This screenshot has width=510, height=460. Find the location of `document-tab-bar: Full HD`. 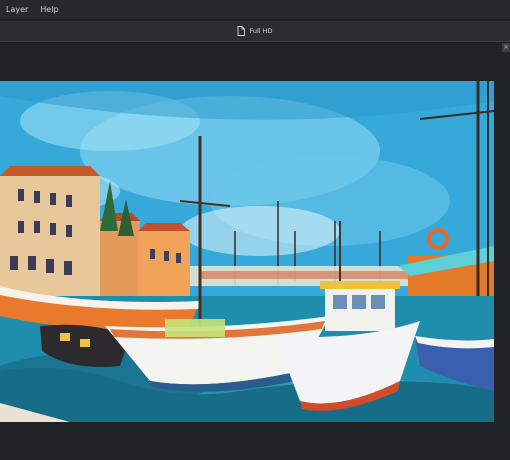

document-tab-bar: Full HD is located at coordinates (255, 31).